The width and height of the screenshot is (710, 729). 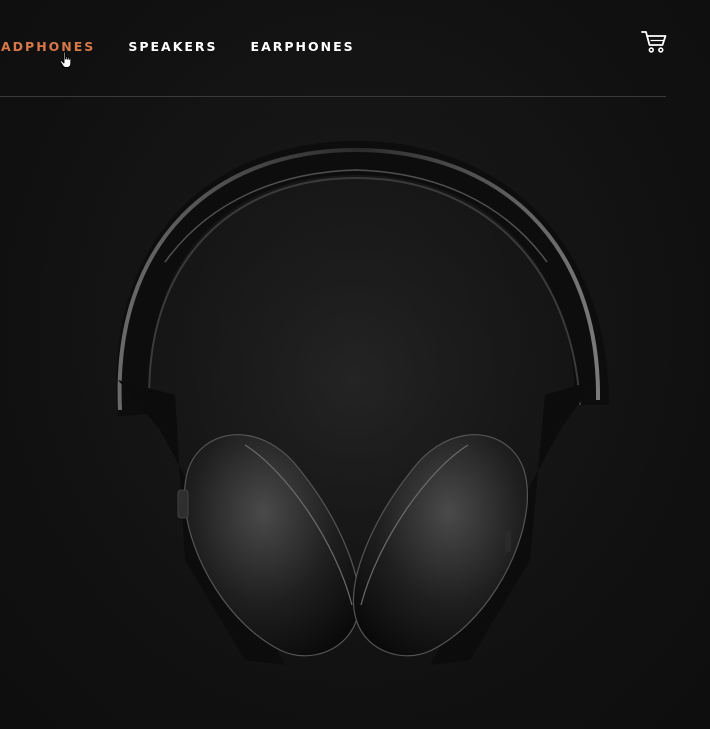 What do you see at coordinates (172, 46) in the screenshot?
I see `nav-link-speakers: SPEAKERS` at bounding box center [172, 46].